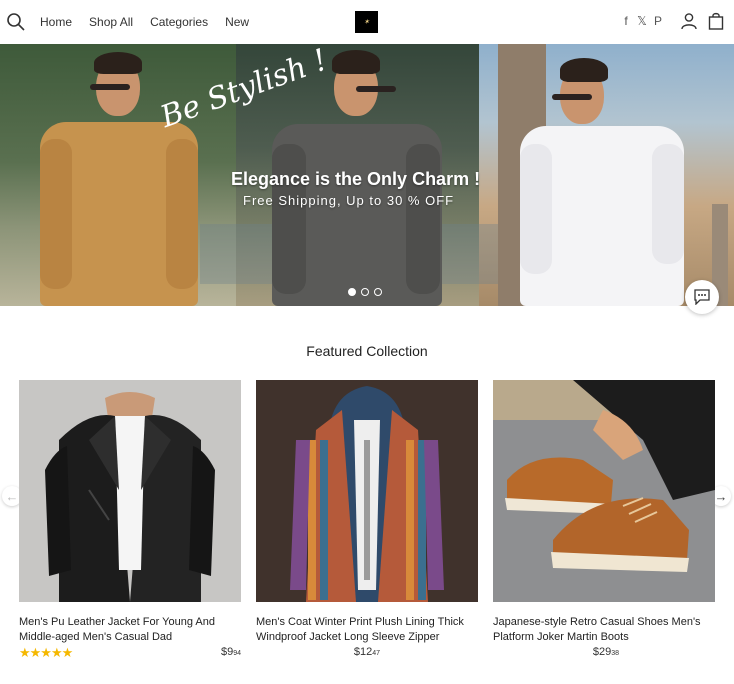 The height and width of the screenshot is (684, 734). Describe the element at coordinates (689, 21) in the screenshot. I see `account-icon` at that location.